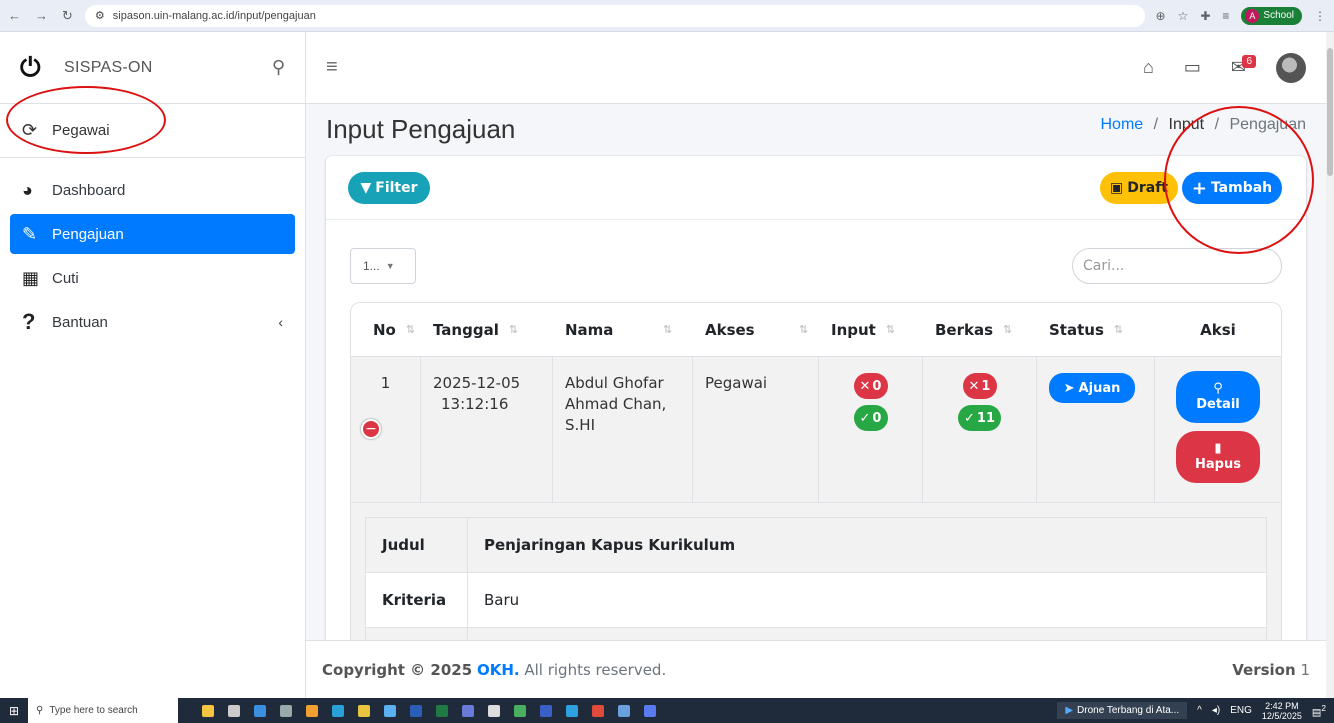  What do you see at coordinates (100, 15) in the screenshot?
I see `site-info-icon: ⚙` at bounding box center [100, 15].